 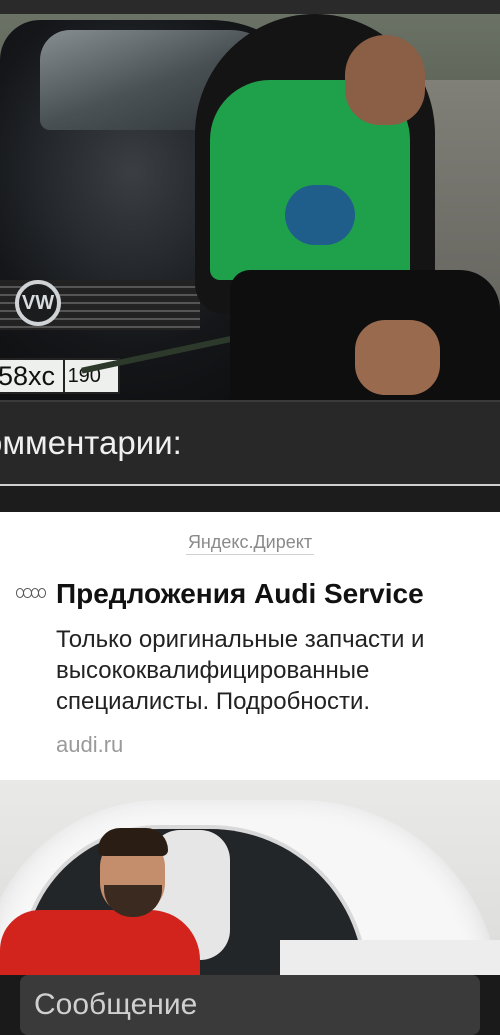 What do you see at coordinates (31, 593) in the screenshot?
I see `audi-rings-icon` at bounding box center [31, 593].